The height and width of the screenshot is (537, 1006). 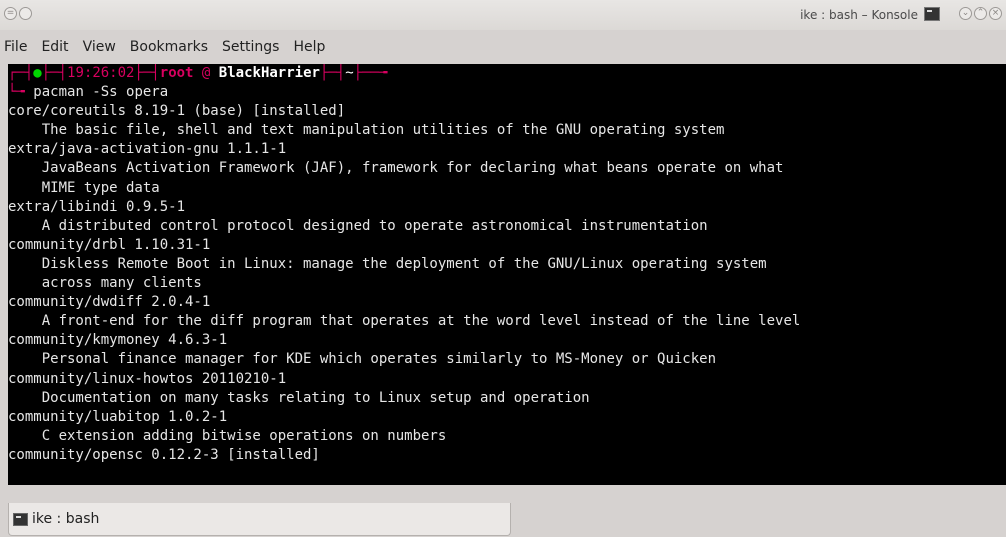 I want to click on menu-view: View, so click(x=99, y=47).